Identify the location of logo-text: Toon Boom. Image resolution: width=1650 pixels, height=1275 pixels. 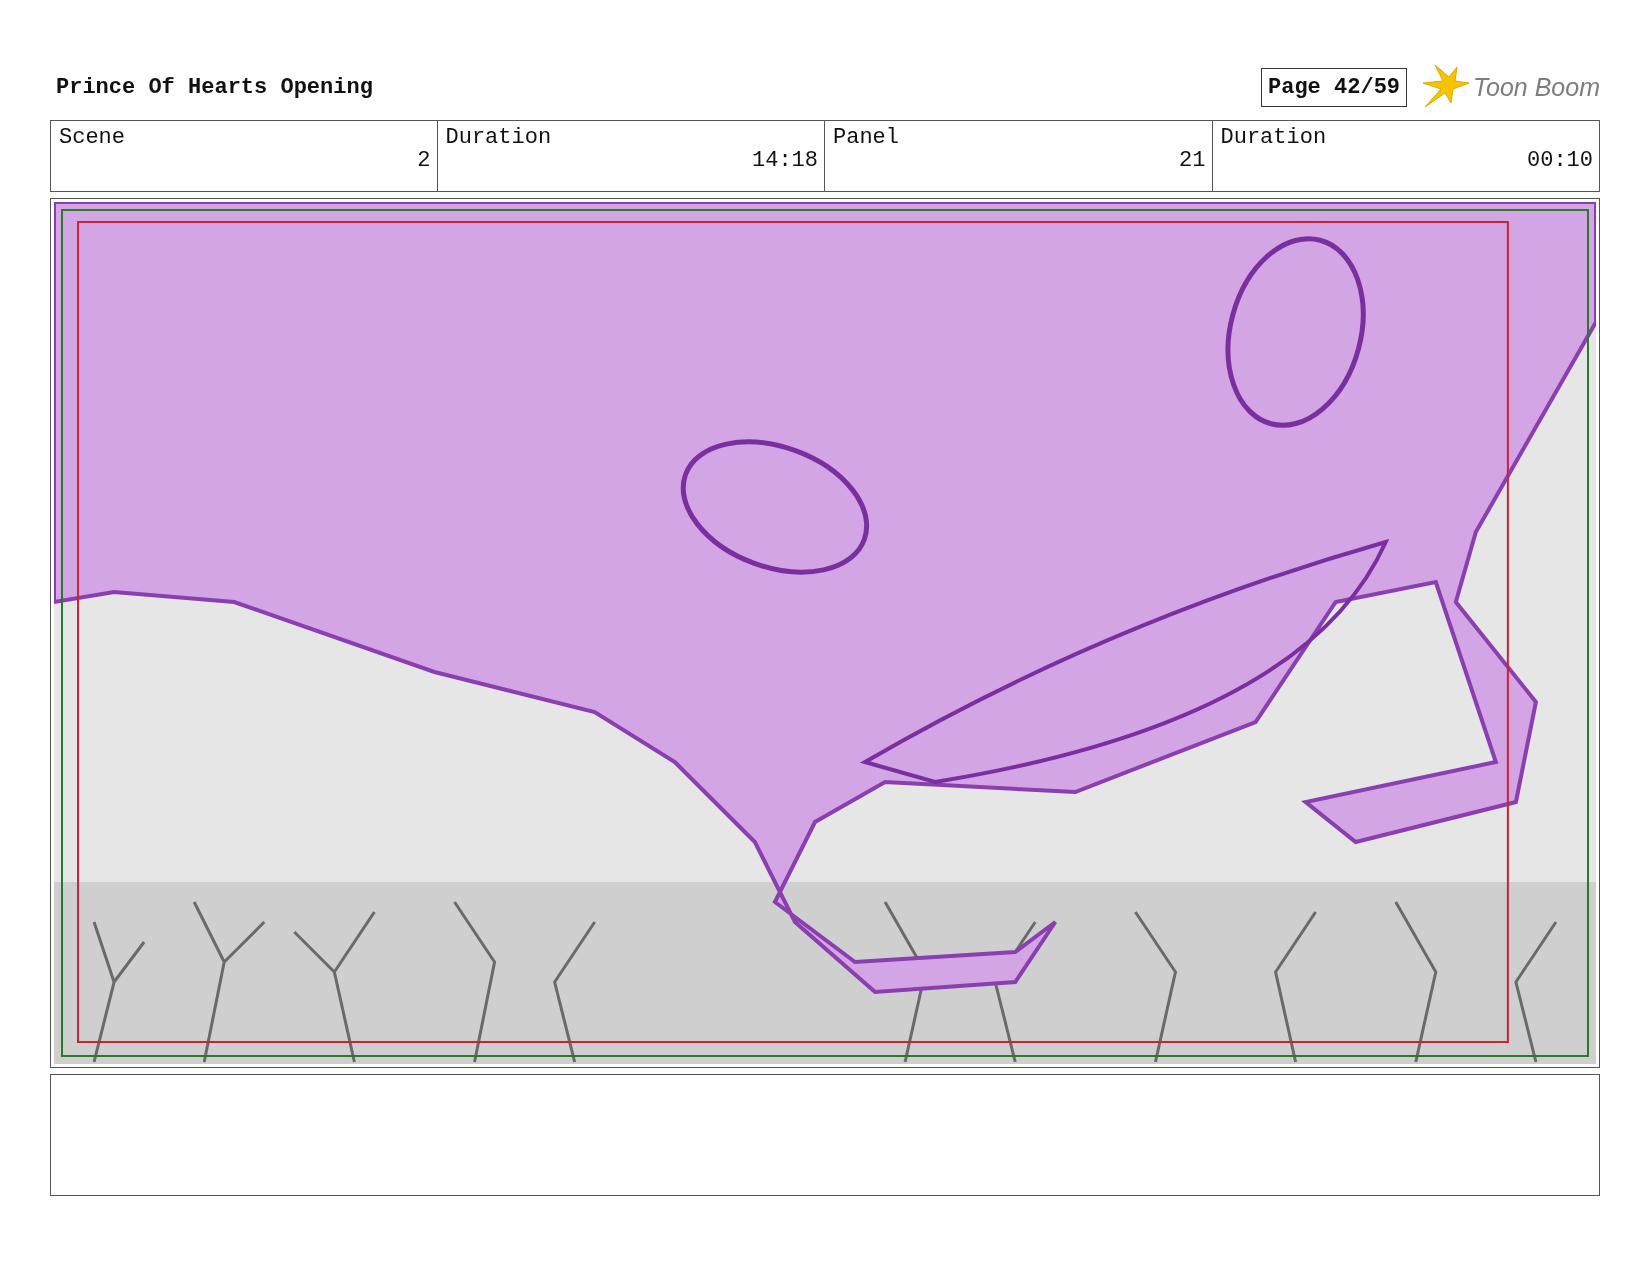
(1536, 87).